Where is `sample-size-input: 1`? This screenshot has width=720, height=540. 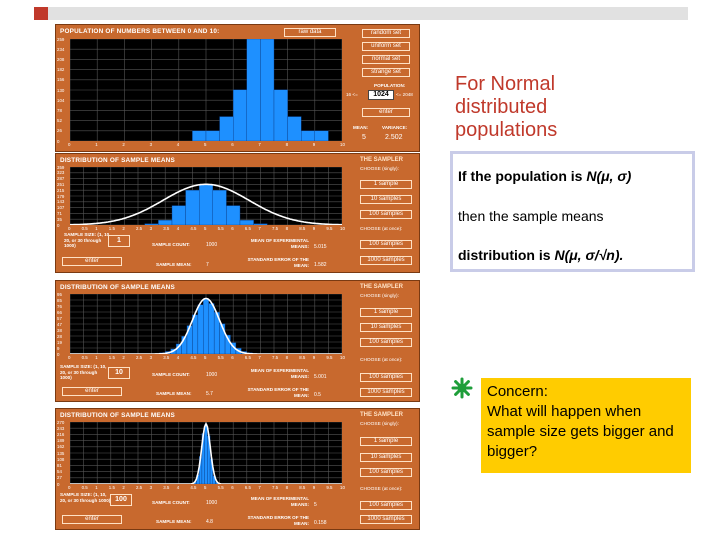
sample-size-input: 1 is located at coordinates (119, 241).